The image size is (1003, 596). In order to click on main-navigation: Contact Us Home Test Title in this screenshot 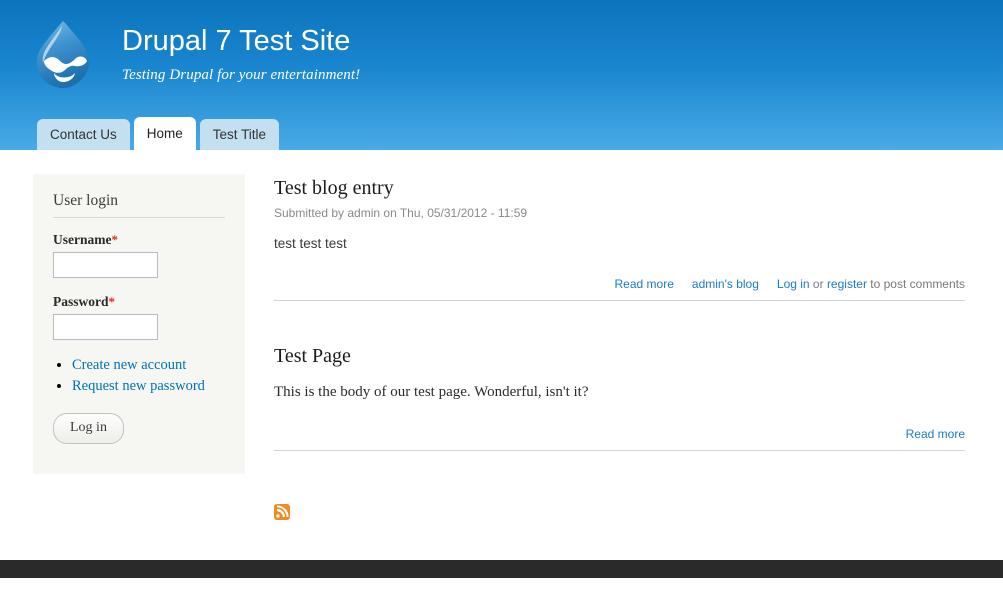, I will do `click(160, 133)`.